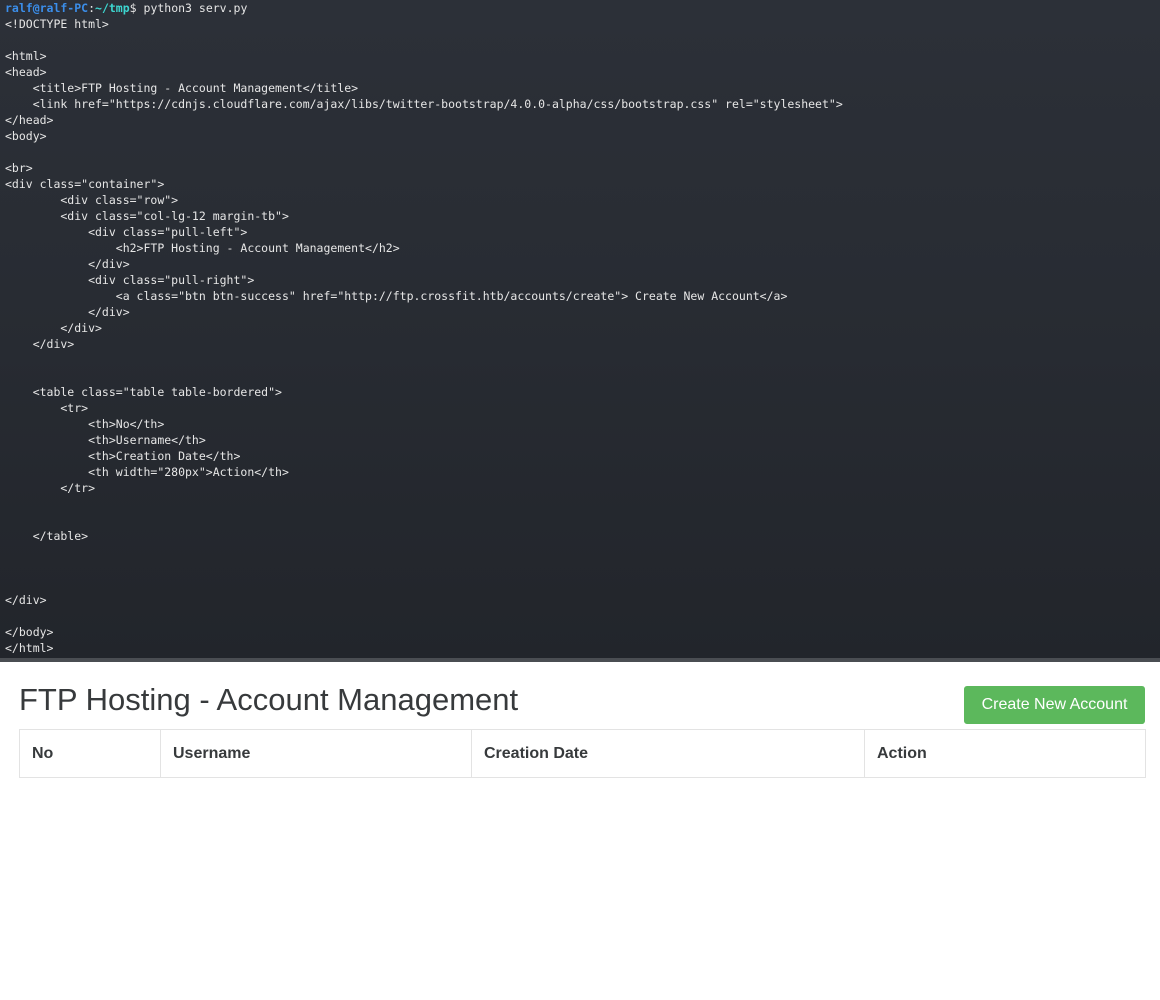  Describe the element at coordinates (133, 8) in the screenshot. I see `prompt-symbol: $` at that location.